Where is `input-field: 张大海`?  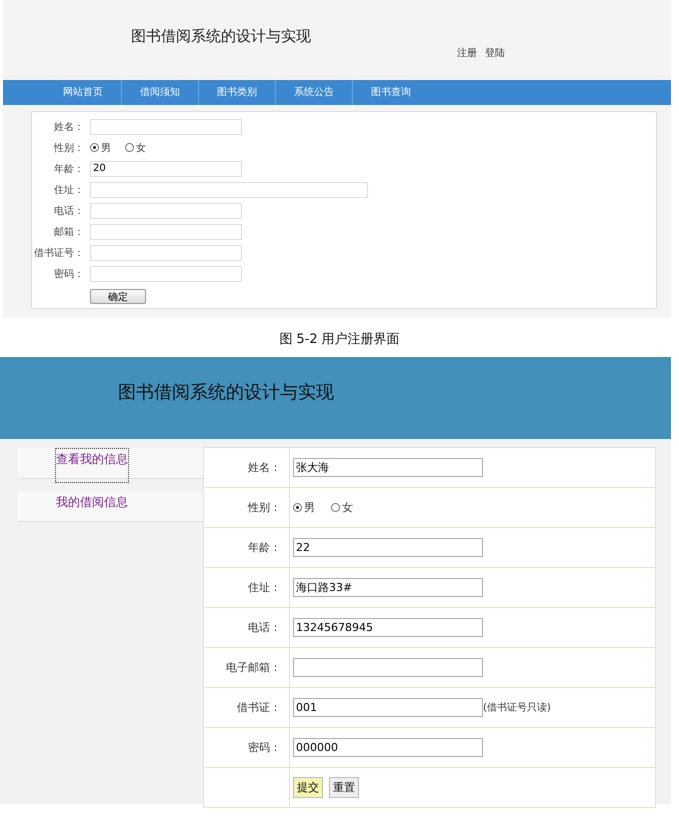 input-field: 张大海 is located at coordinates (388, 467).